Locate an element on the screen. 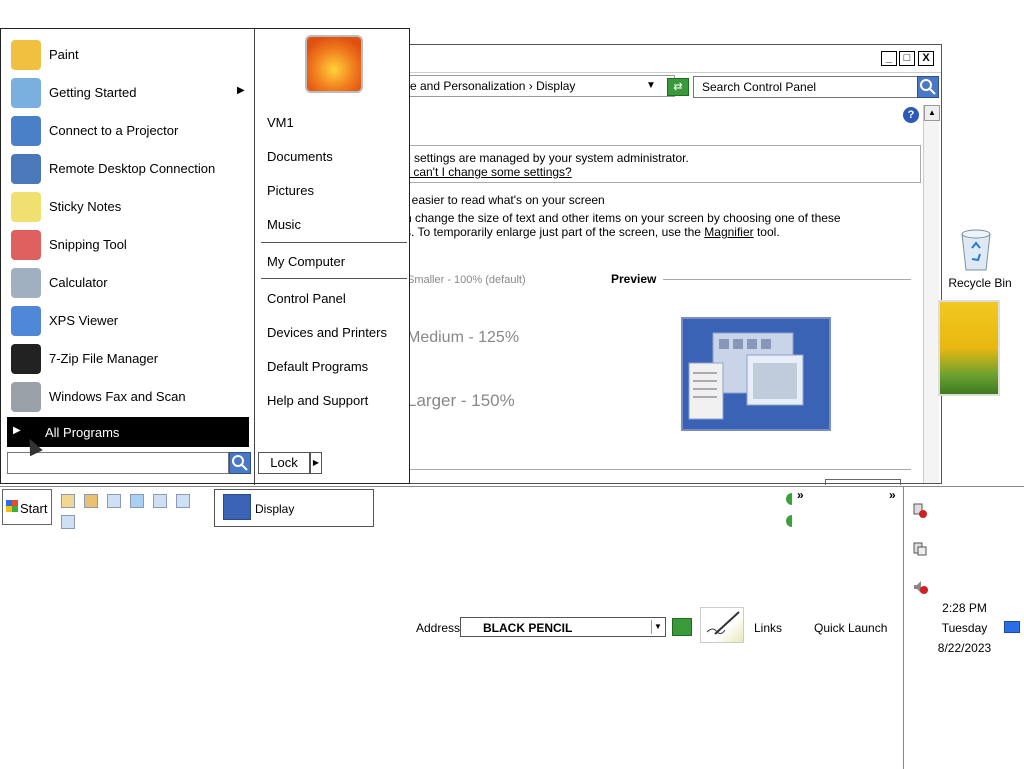 Image resolution: width=1024 pixels, height=769 pixels. recycle-bin-icon is located at coordinates (976, 248).